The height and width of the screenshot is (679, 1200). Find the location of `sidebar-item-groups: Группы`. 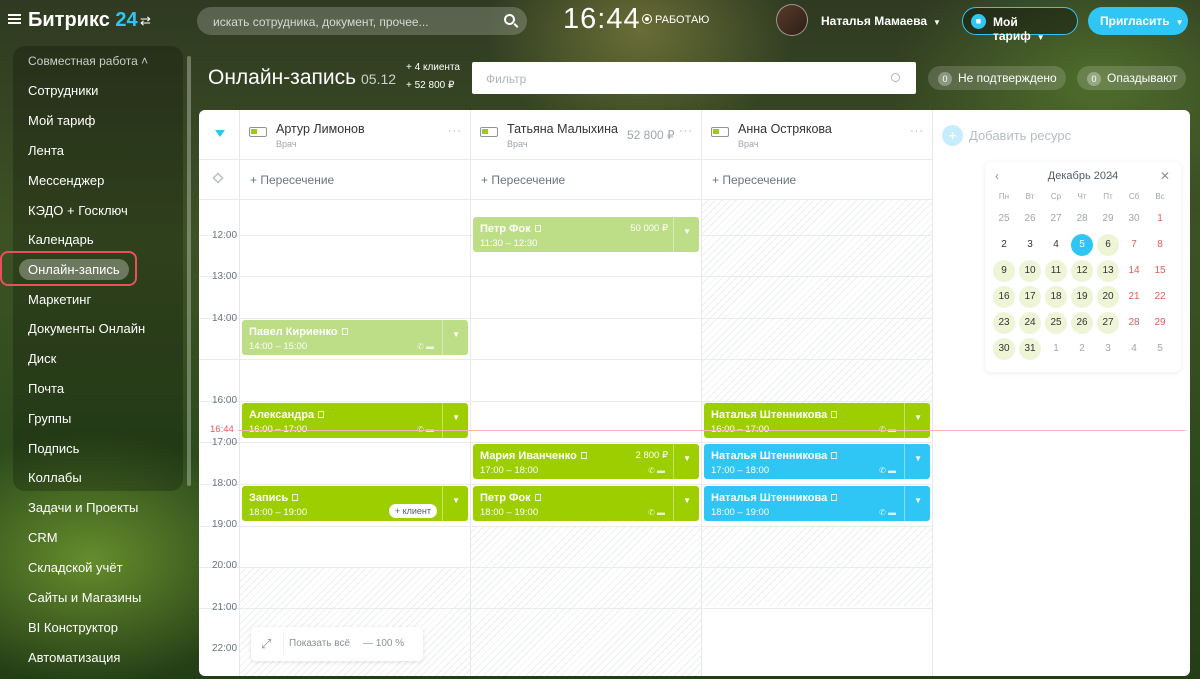

sidebar-item-groups: Группы is located at coordinates (49, 418).